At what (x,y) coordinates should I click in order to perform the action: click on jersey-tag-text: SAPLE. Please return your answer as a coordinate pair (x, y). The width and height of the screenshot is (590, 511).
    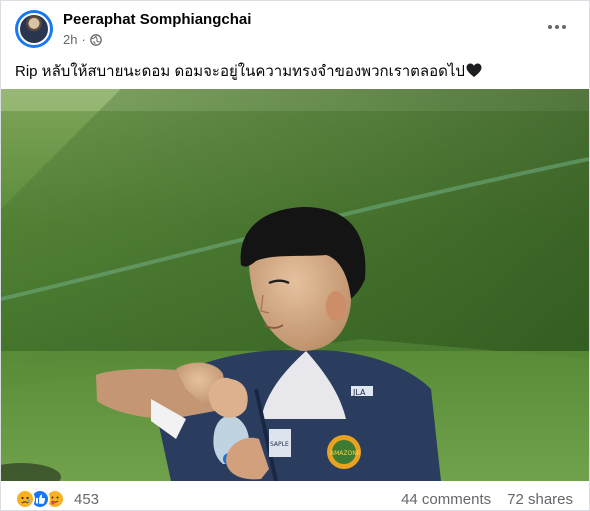
    Looking at the image, I should click on (279, 444).